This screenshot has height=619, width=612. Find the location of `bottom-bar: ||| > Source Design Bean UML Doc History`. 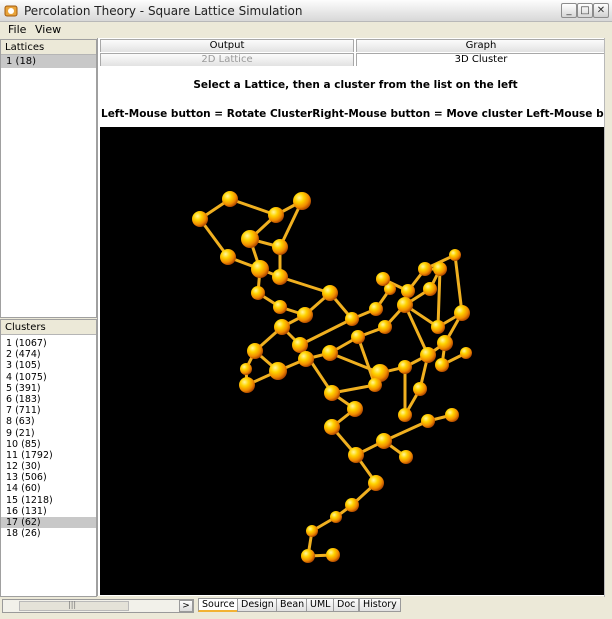

bottom-bar: ||| > Source Design Bean UML Doc History is located at coordinates (306, 608).